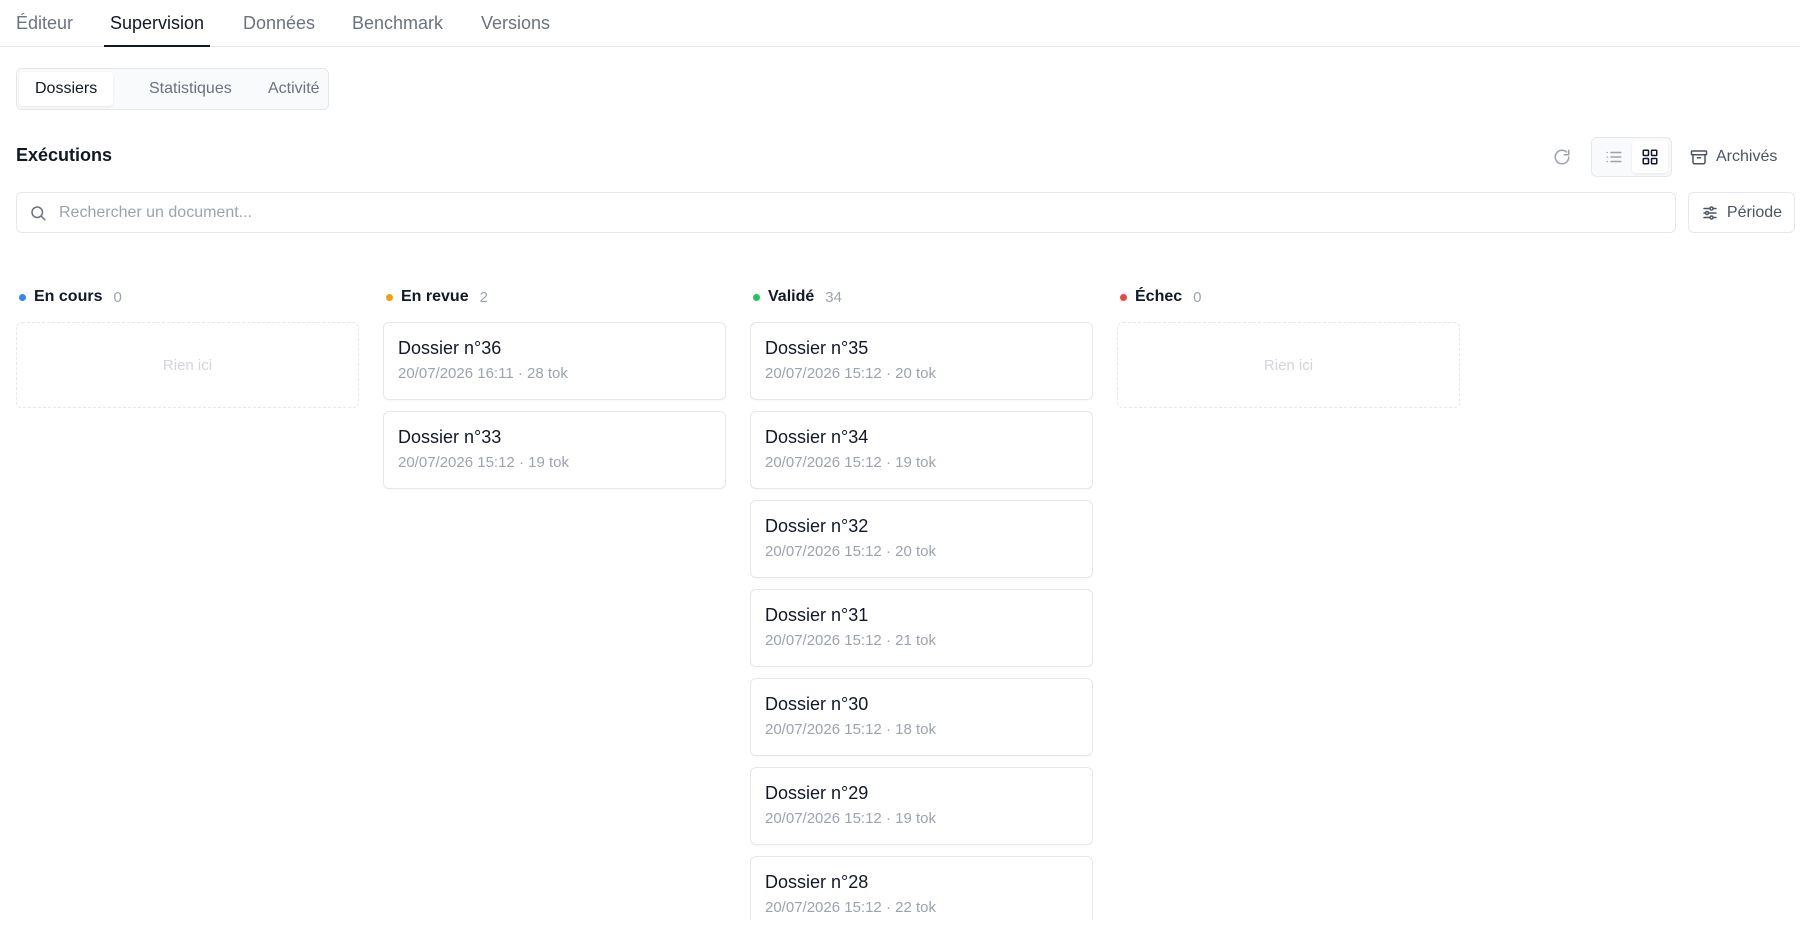  I want to click on view-toggle, so click(1631, 157).